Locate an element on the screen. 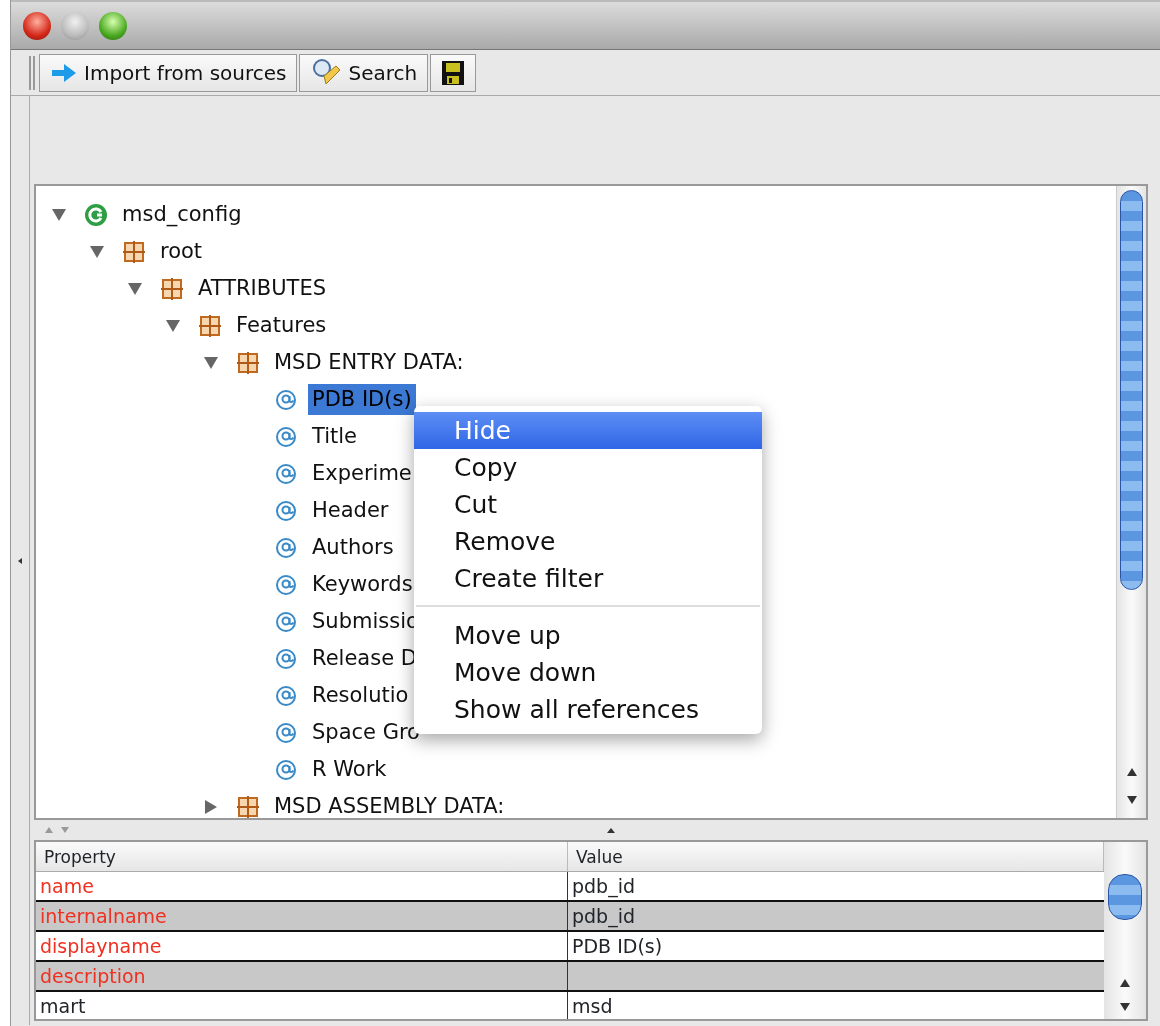  collapsed-triangle-icon is located at coordinates (211, 806).